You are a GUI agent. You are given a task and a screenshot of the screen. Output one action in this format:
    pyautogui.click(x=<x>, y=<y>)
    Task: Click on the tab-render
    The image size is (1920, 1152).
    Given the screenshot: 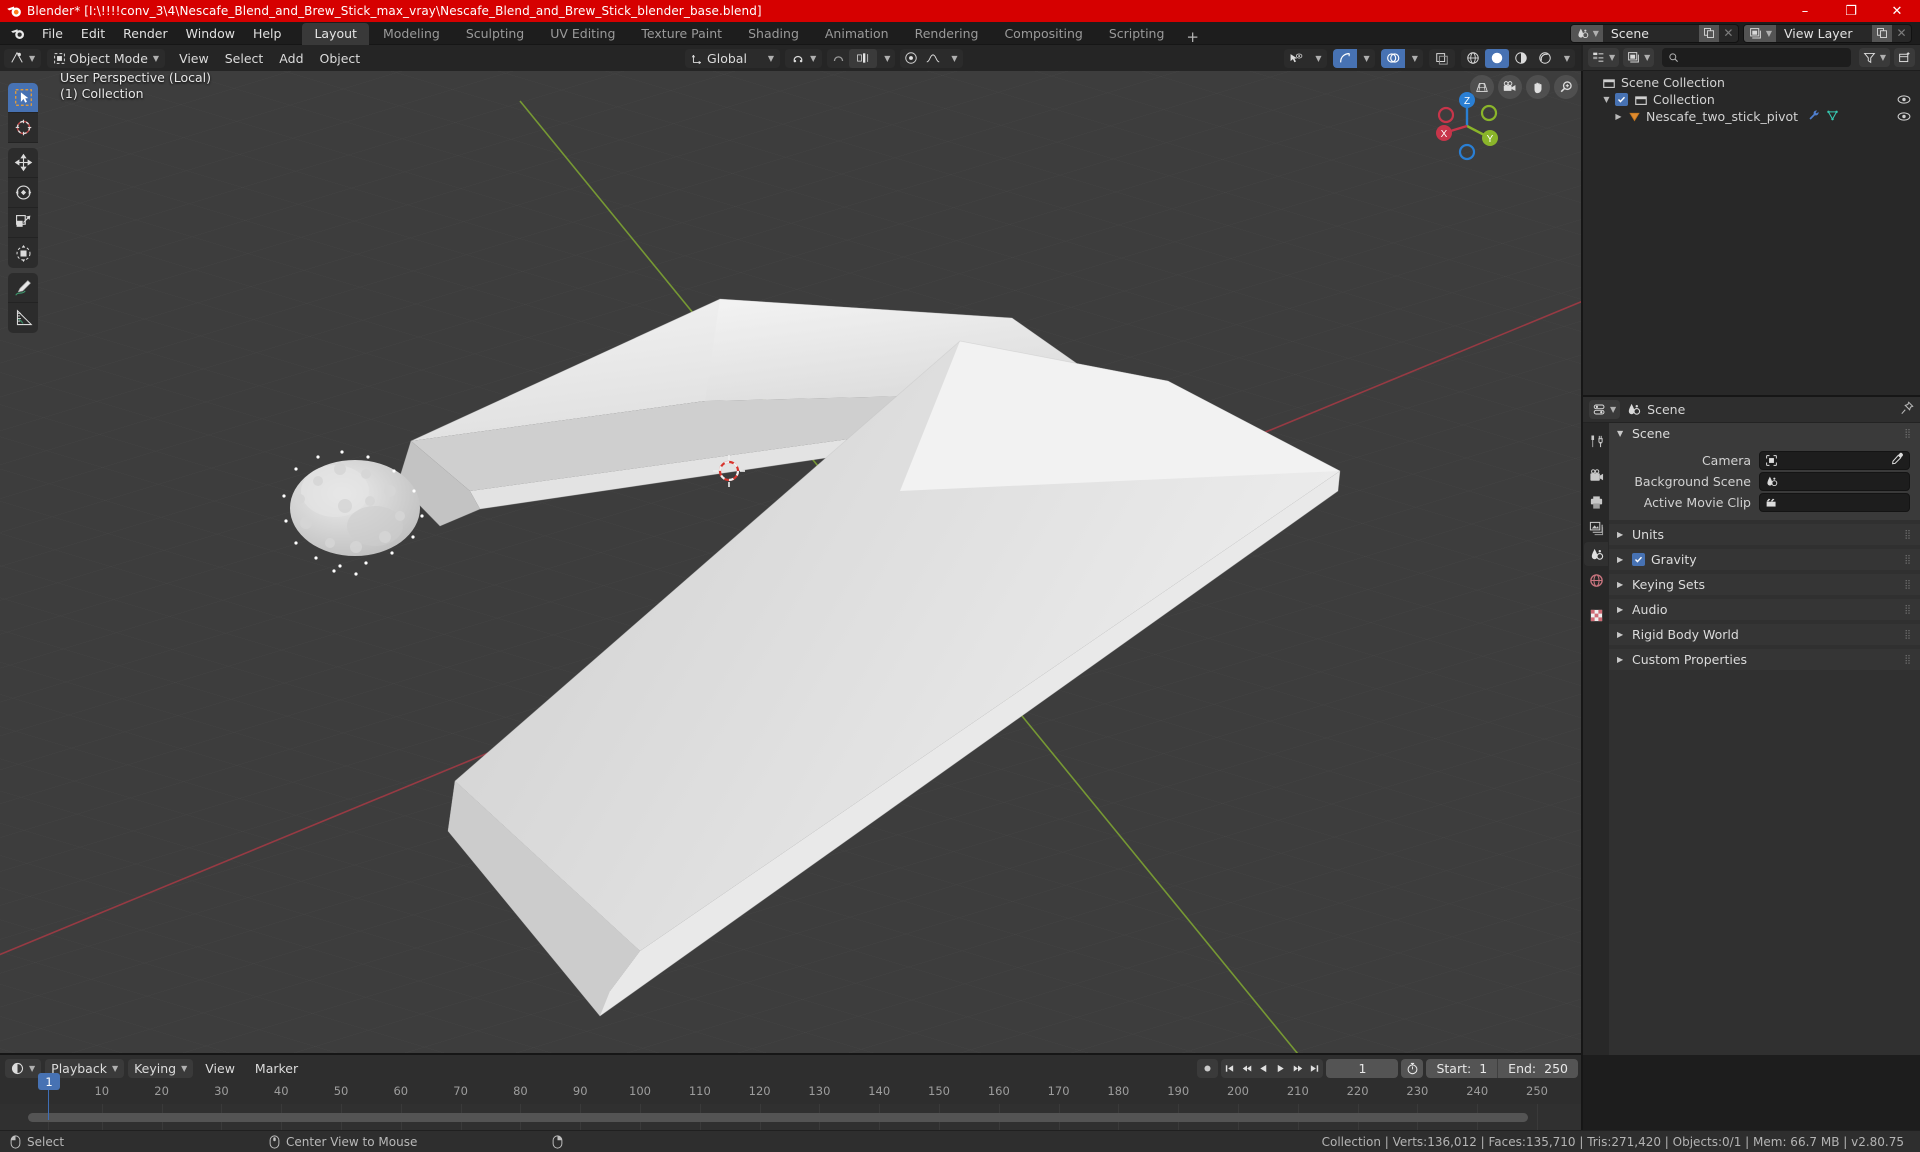 What is the action you would take?
    pyautogui.click(x=1596, y=476)
    